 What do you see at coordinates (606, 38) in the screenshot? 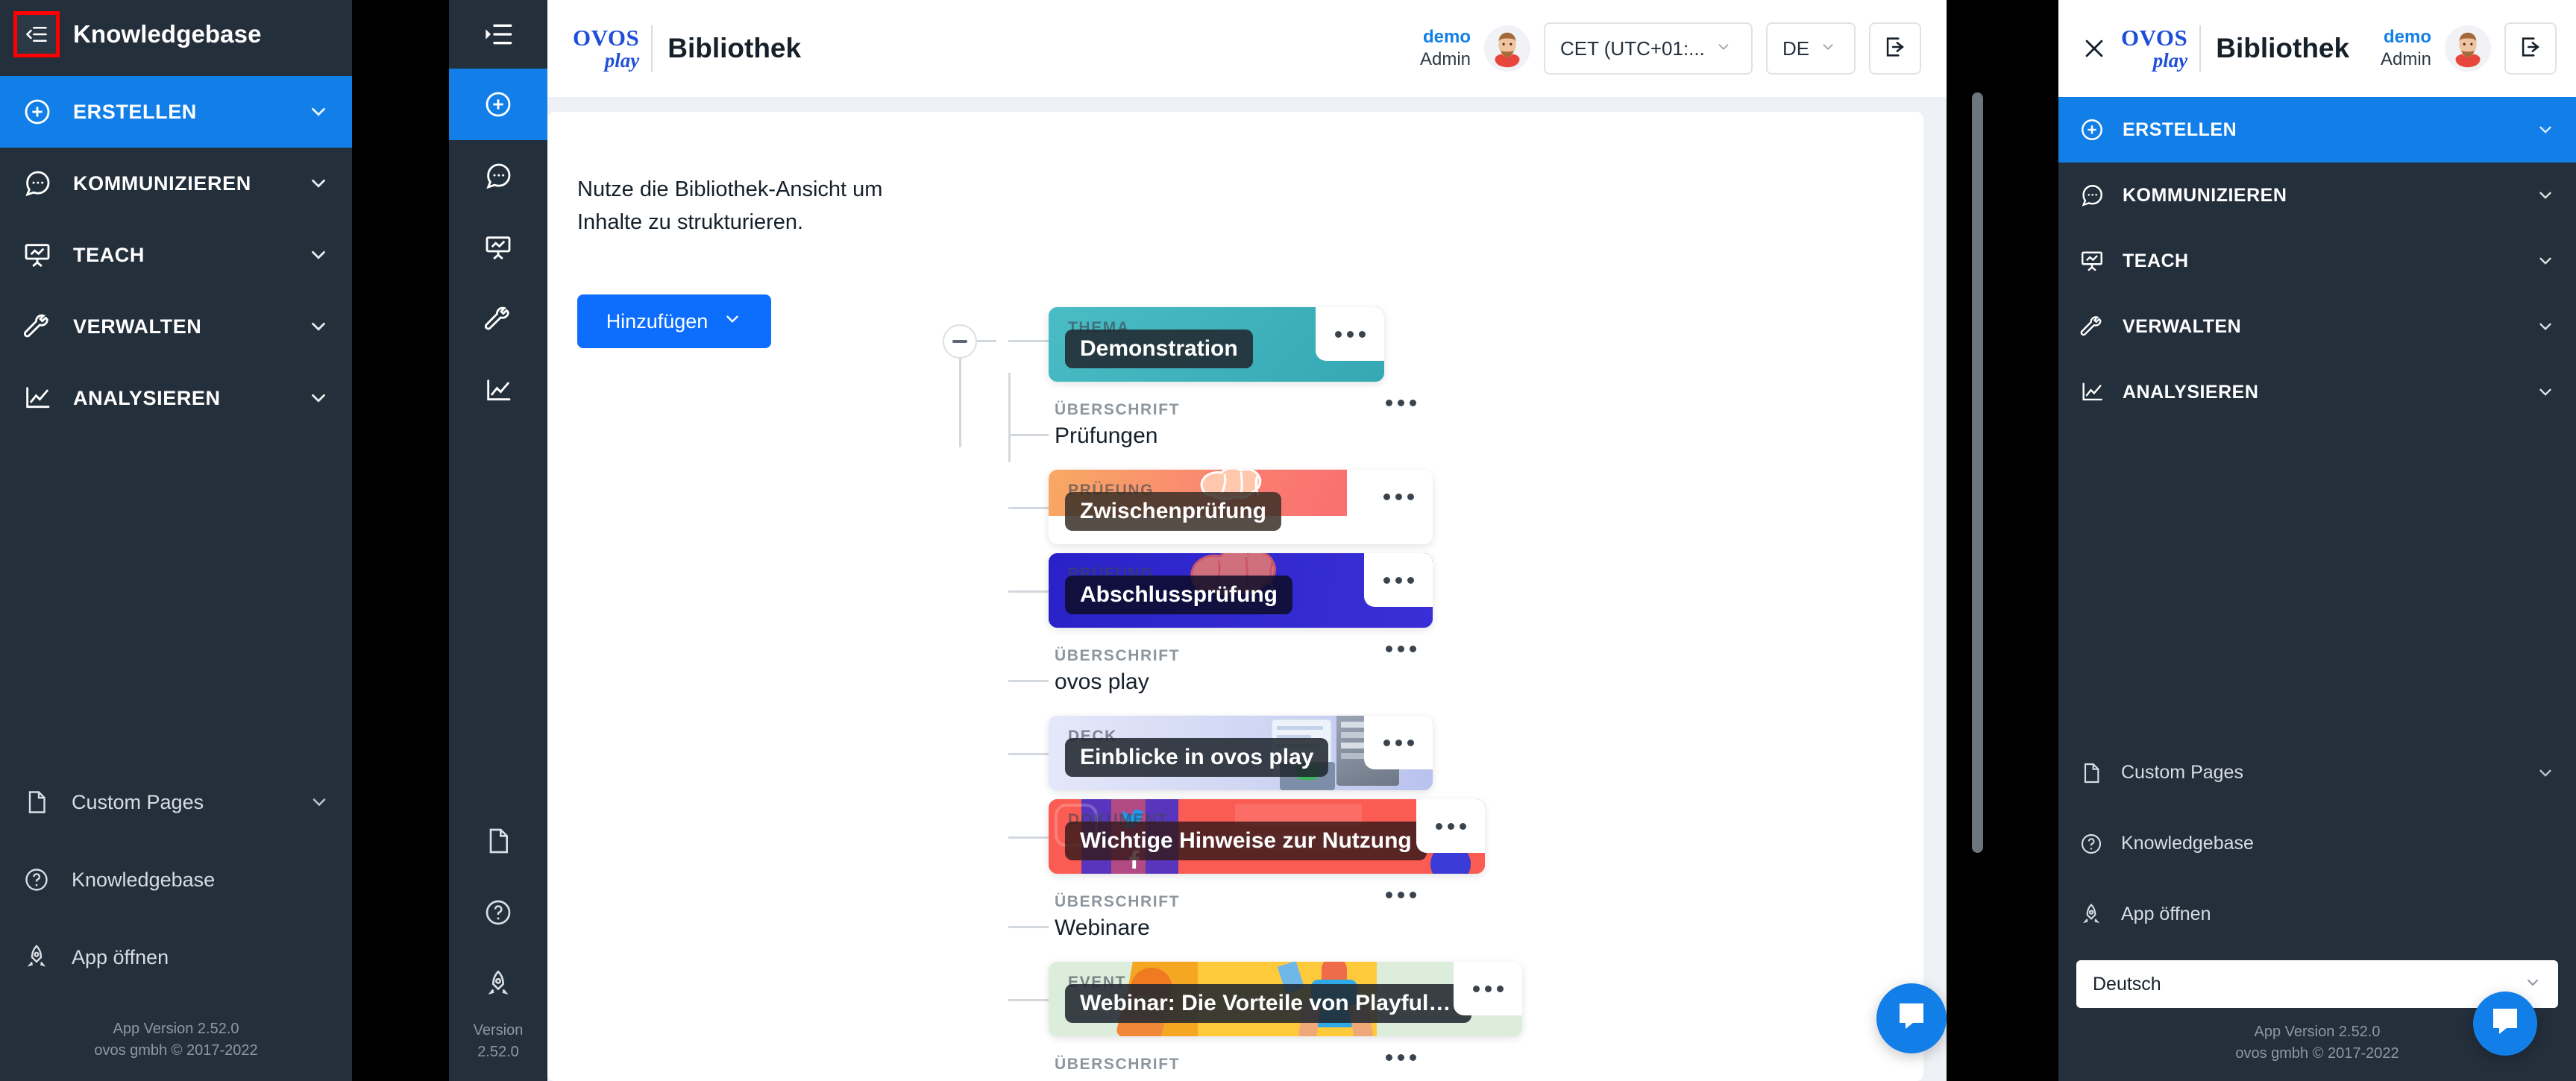
I see `logo-line-1: OVOS` at bounding box center [606, 38].